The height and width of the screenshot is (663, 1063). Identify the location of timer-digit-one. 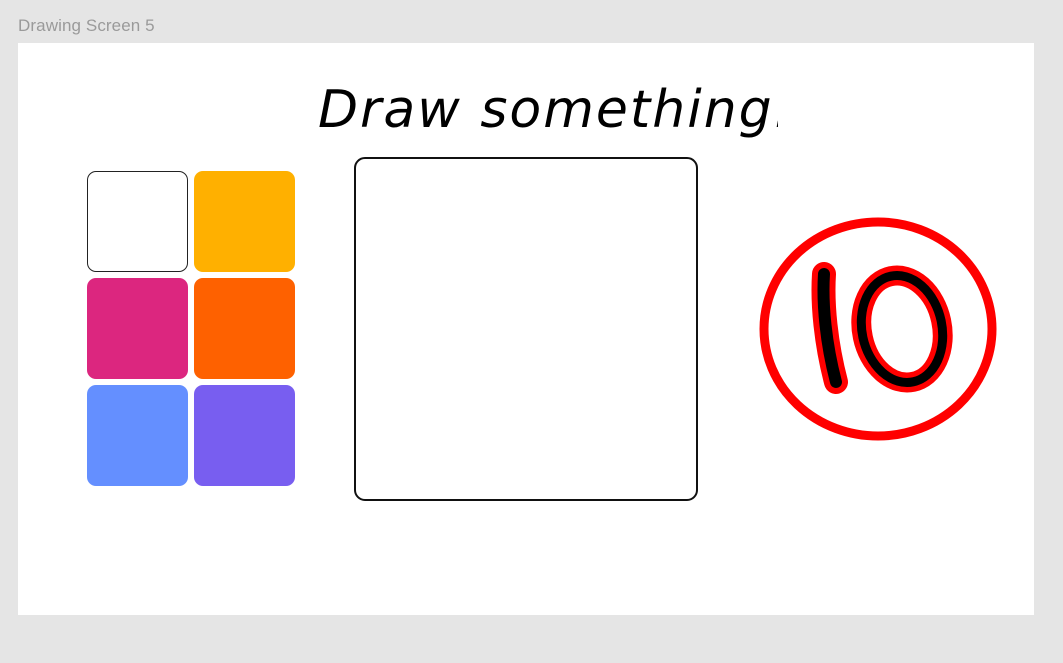
(829, 328).